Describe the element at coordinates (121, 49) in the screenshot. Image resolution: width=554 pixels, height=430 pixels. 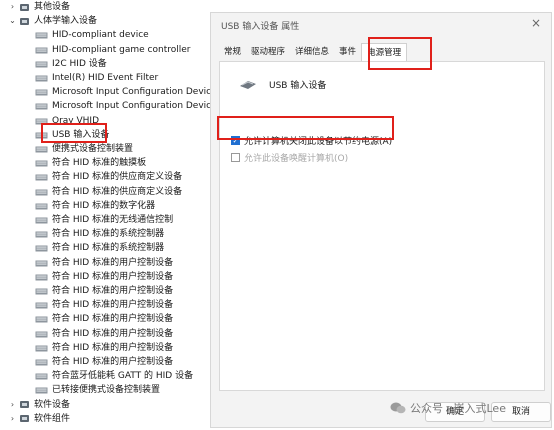
I see `tree-item-label: HID-compliant game controller` at that location.